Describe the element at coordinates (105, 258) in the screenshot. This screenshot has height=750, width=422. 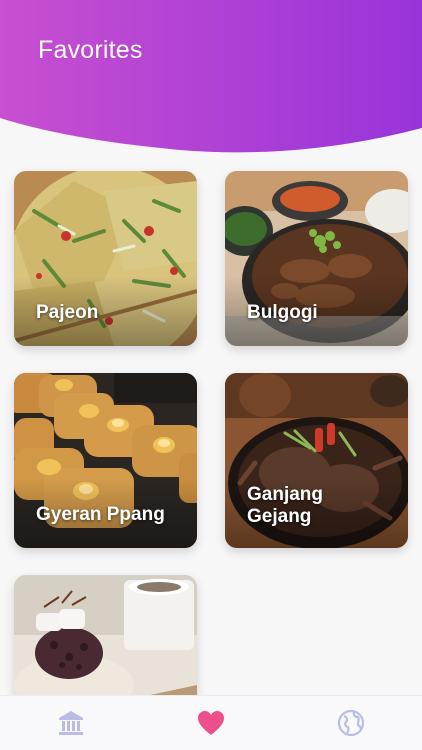
I see `favorite-card-pajeon: Pajeon` at that location.